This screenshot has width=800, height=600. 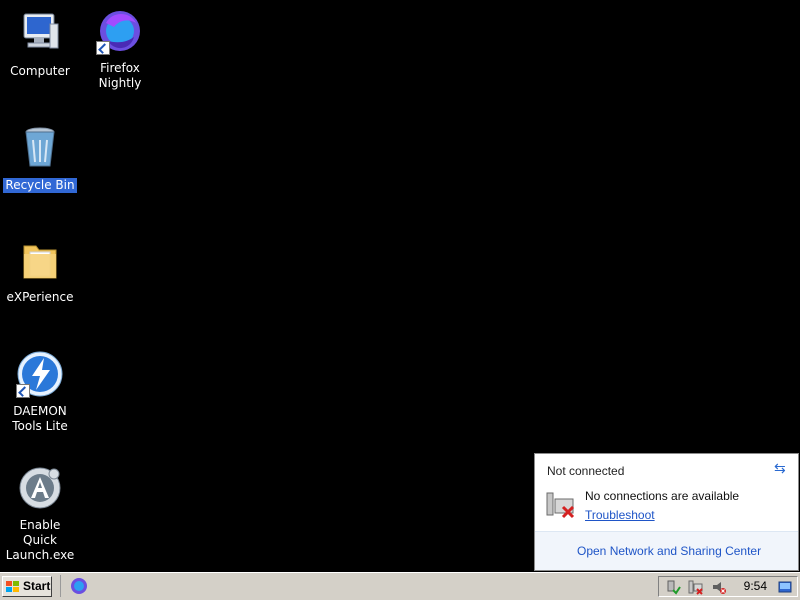 I want to click on start-label: Start, so click(x=37, y=586).